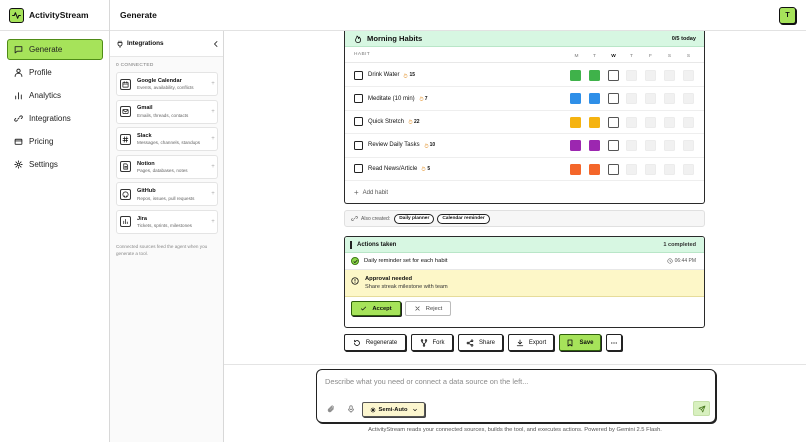 The height and width of the screenshot is (442, 806). Describe the element at coordinates (372, 409) in the screenshot. I see `sparkle-icon` at that location.